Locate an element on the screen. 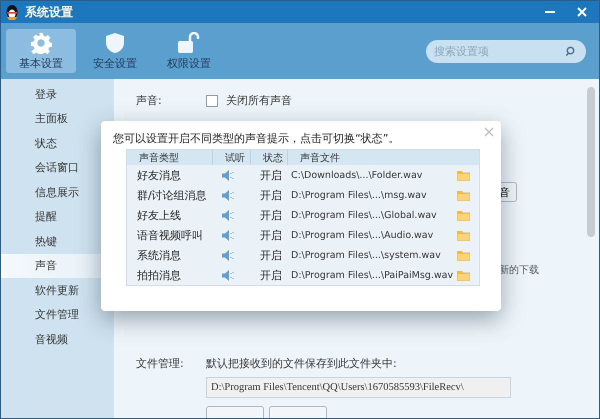 Image resolution: width=600 pixels, height=419 pixels. sidebar-item: 音视频 is located at coordinates (57, 339).